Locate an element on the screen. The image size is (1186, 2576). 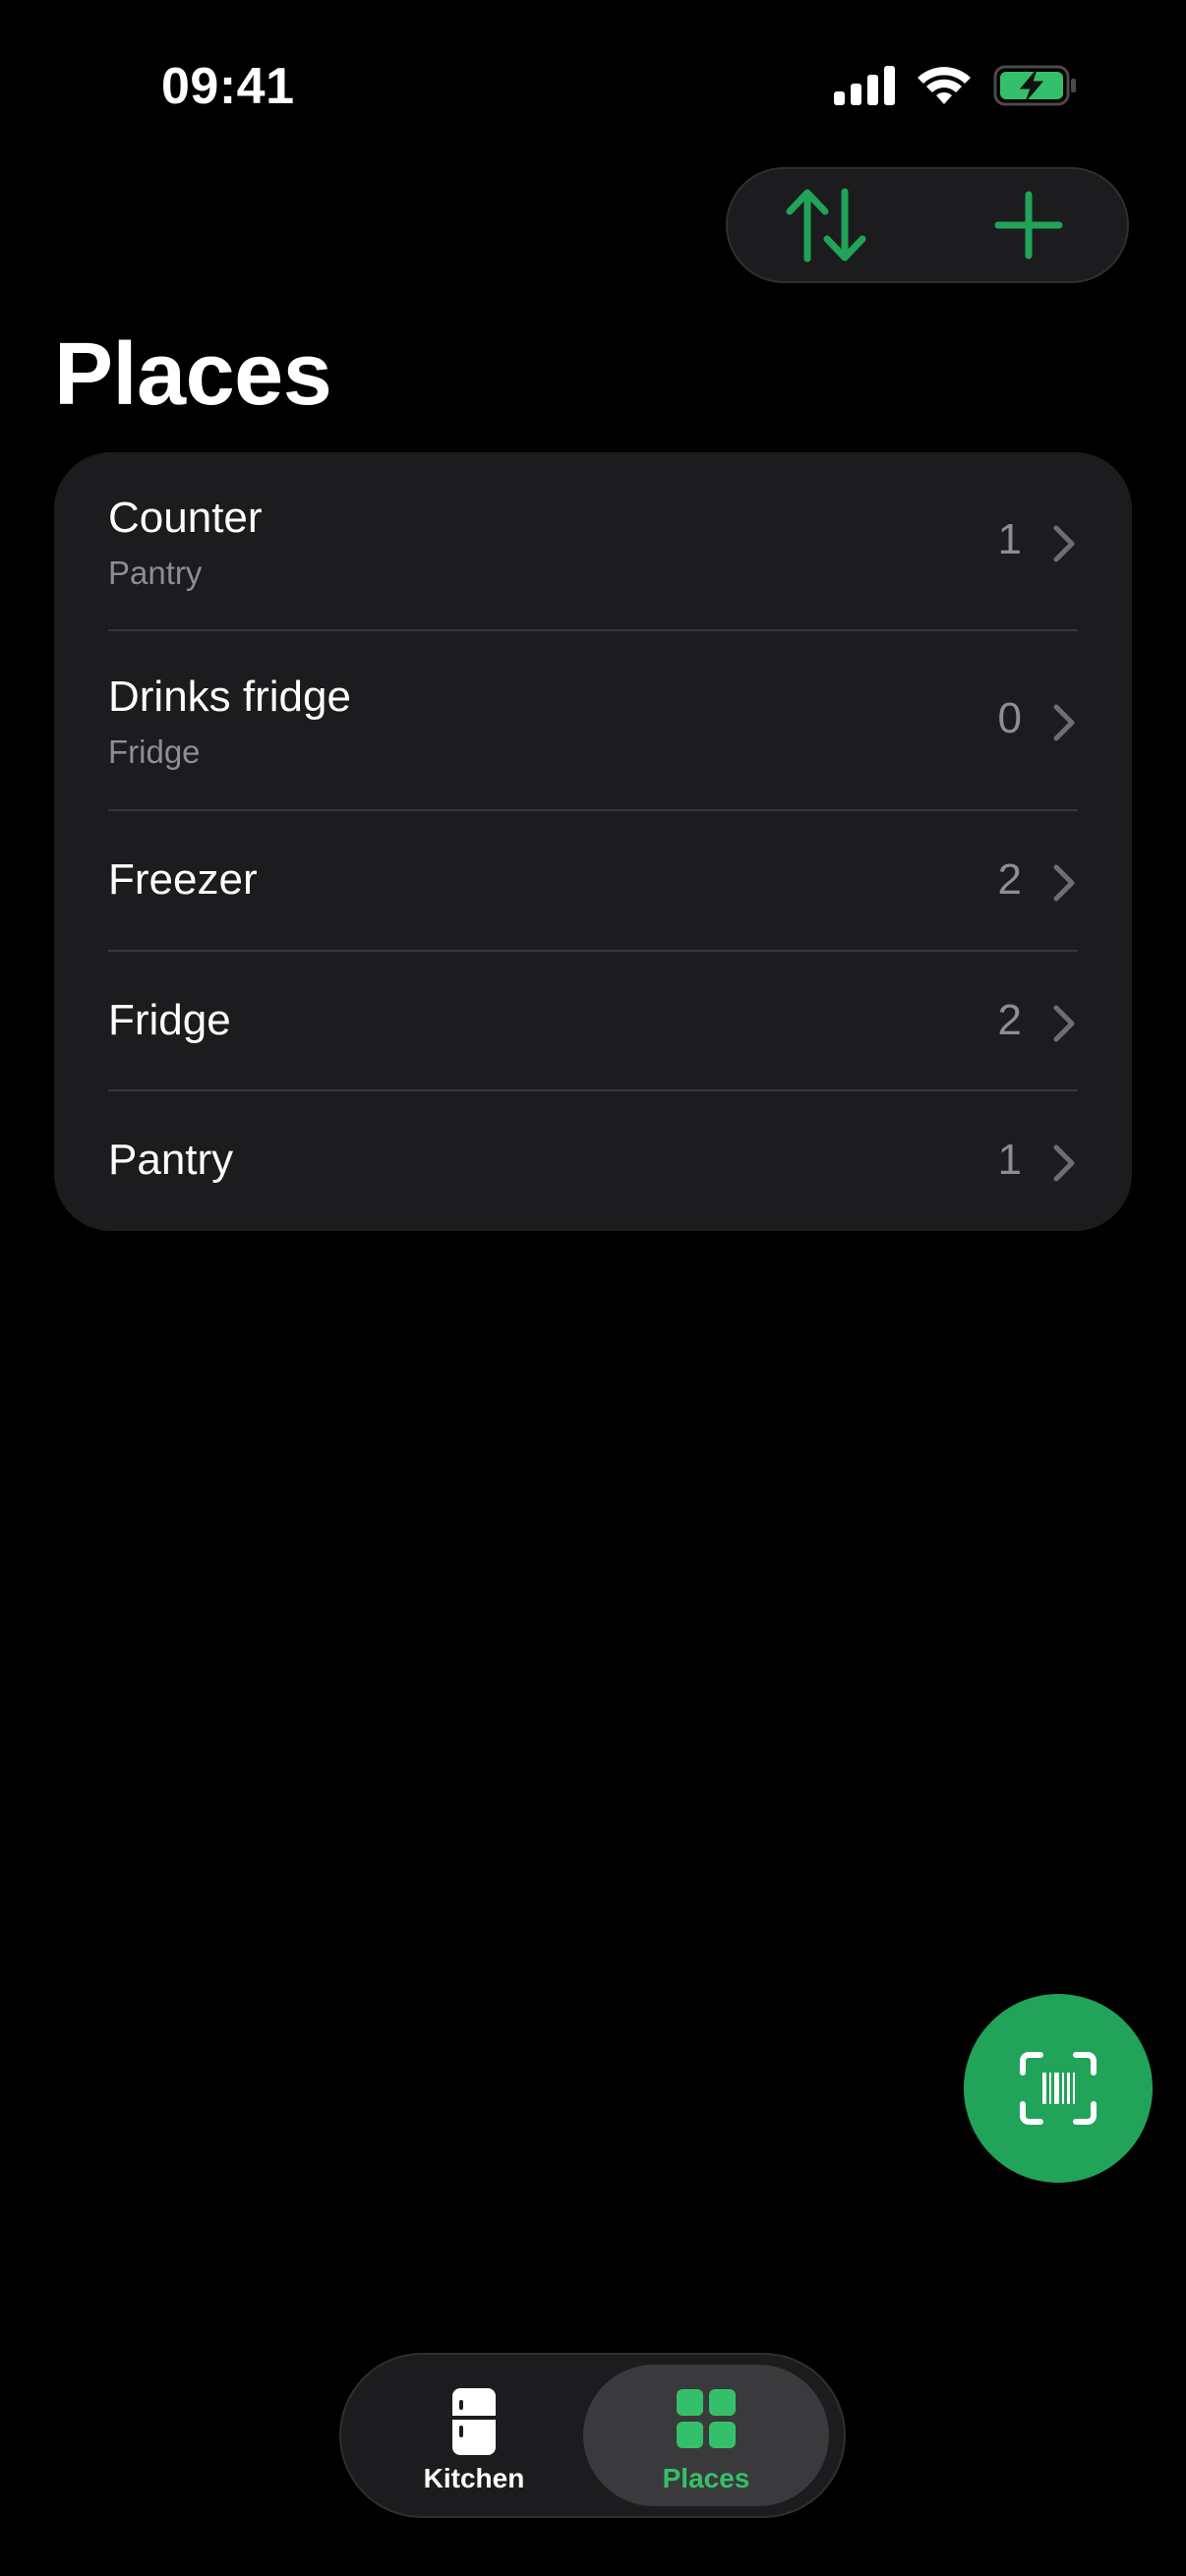
add-place-button is located at coordinates (1028, 225).